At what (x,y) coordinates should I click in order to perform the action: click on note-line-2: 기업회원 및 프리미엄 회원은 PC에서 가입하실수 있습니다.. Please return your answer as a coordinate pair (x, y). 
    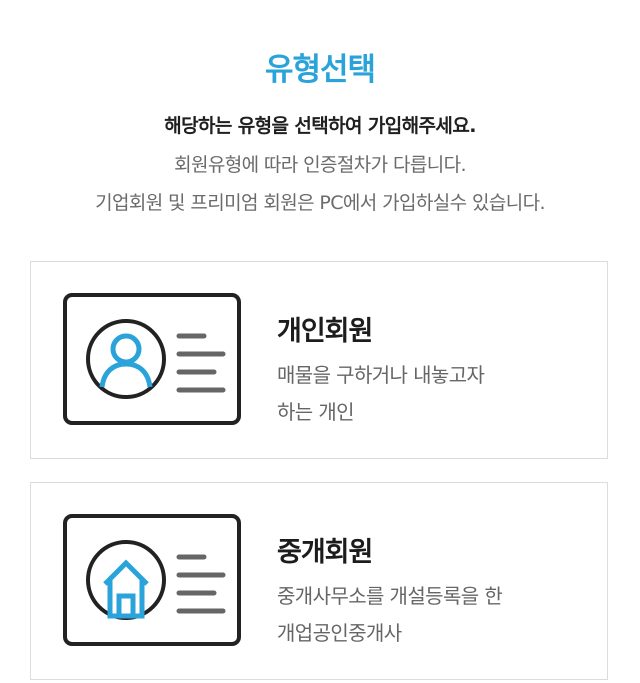
    Looking at the image, I should click on (320, 203).